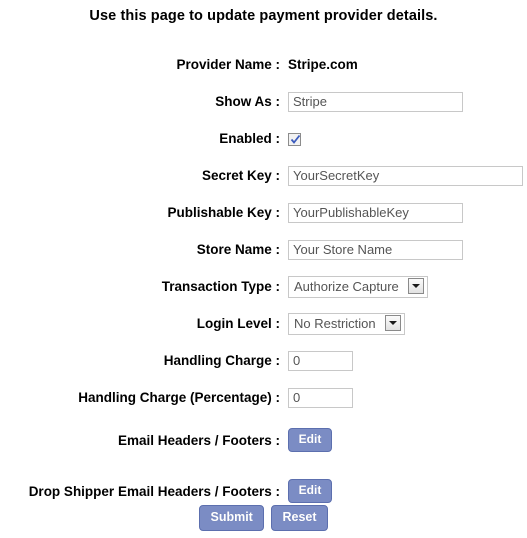  I want to click on checkbox-box, so click(294, 140).